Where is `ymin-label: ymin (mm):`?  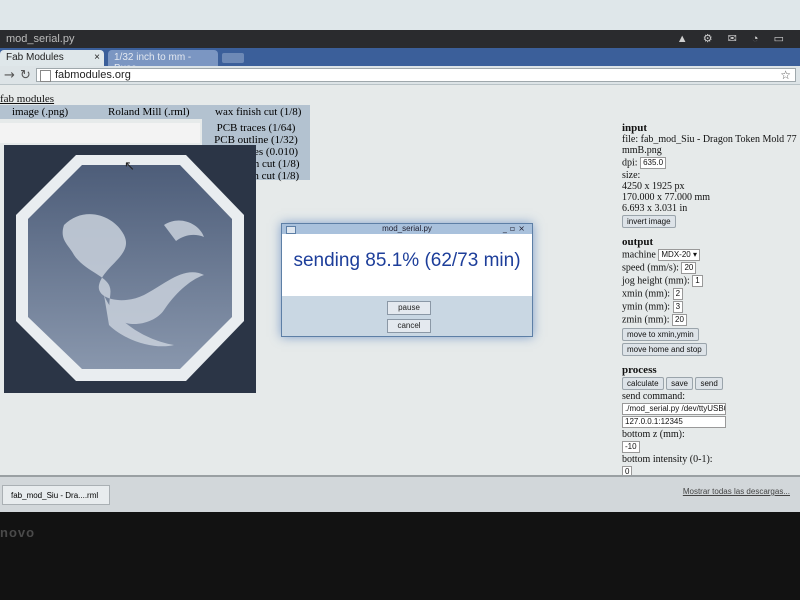 ymin-label: ymin (mm): is located at coordinates (646, 307).